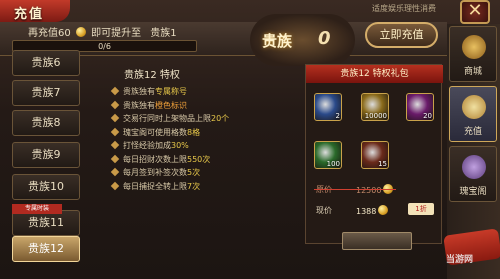 This screenshot has width=500, height=279. Describe the element at coordinates (46, 63) in the screenshot. I see `sidebar-item-vip6: 贵族6` at that location.